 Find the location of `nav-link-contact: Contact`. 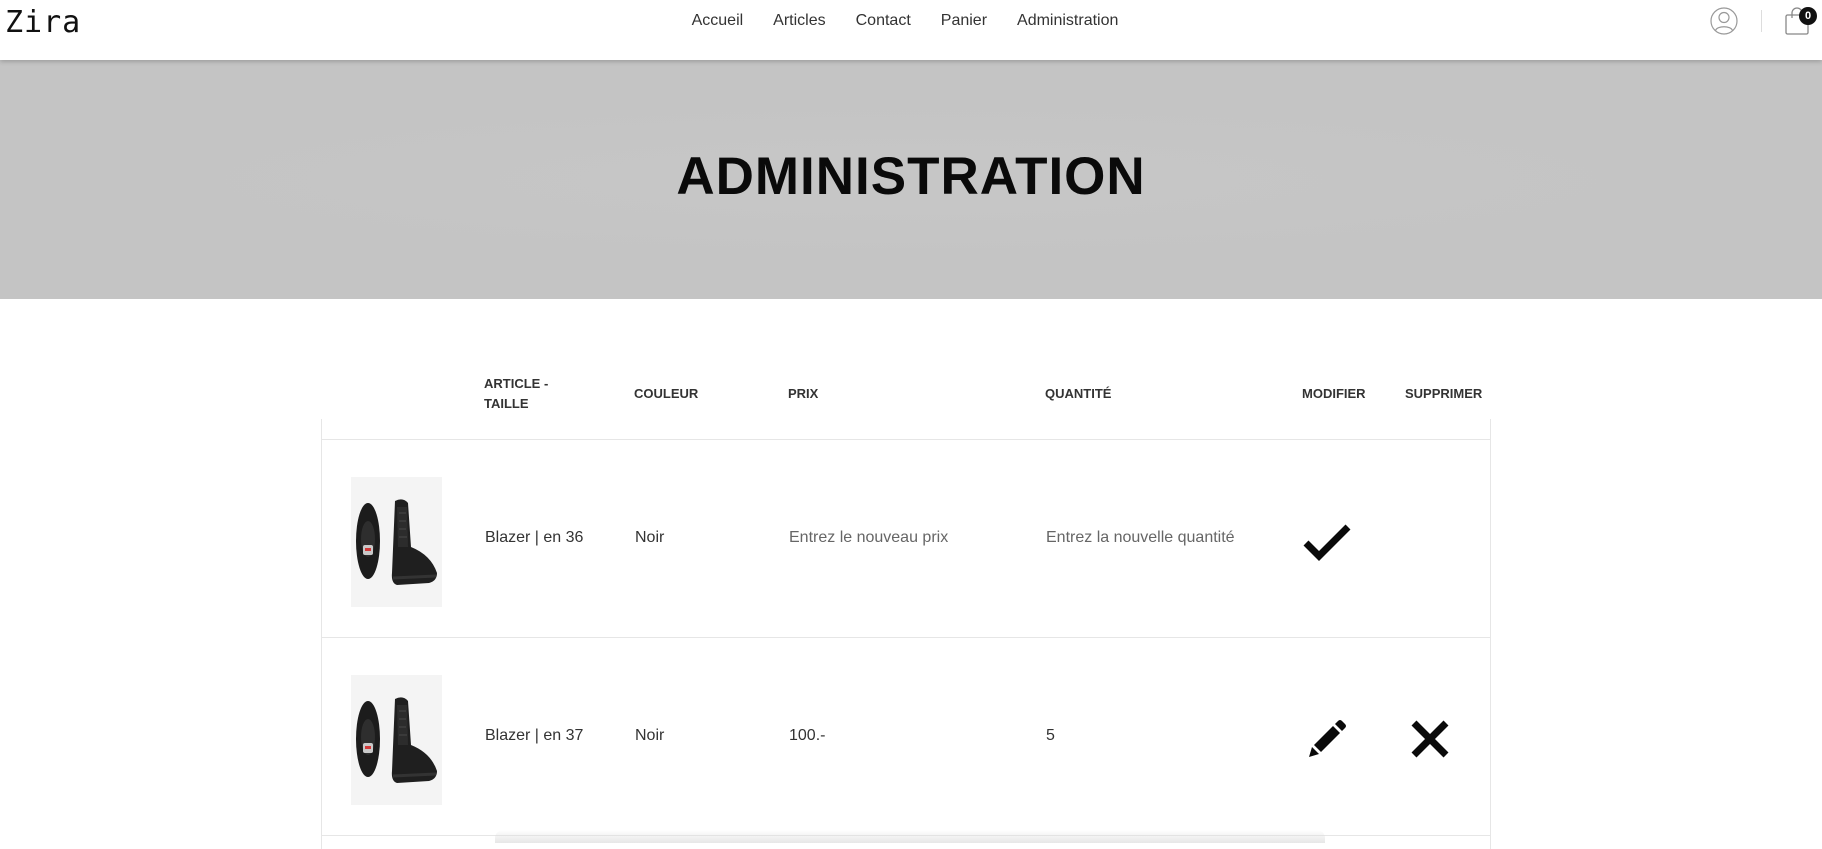

nav-link-contact: Contact is located at coordinates (883, 21).